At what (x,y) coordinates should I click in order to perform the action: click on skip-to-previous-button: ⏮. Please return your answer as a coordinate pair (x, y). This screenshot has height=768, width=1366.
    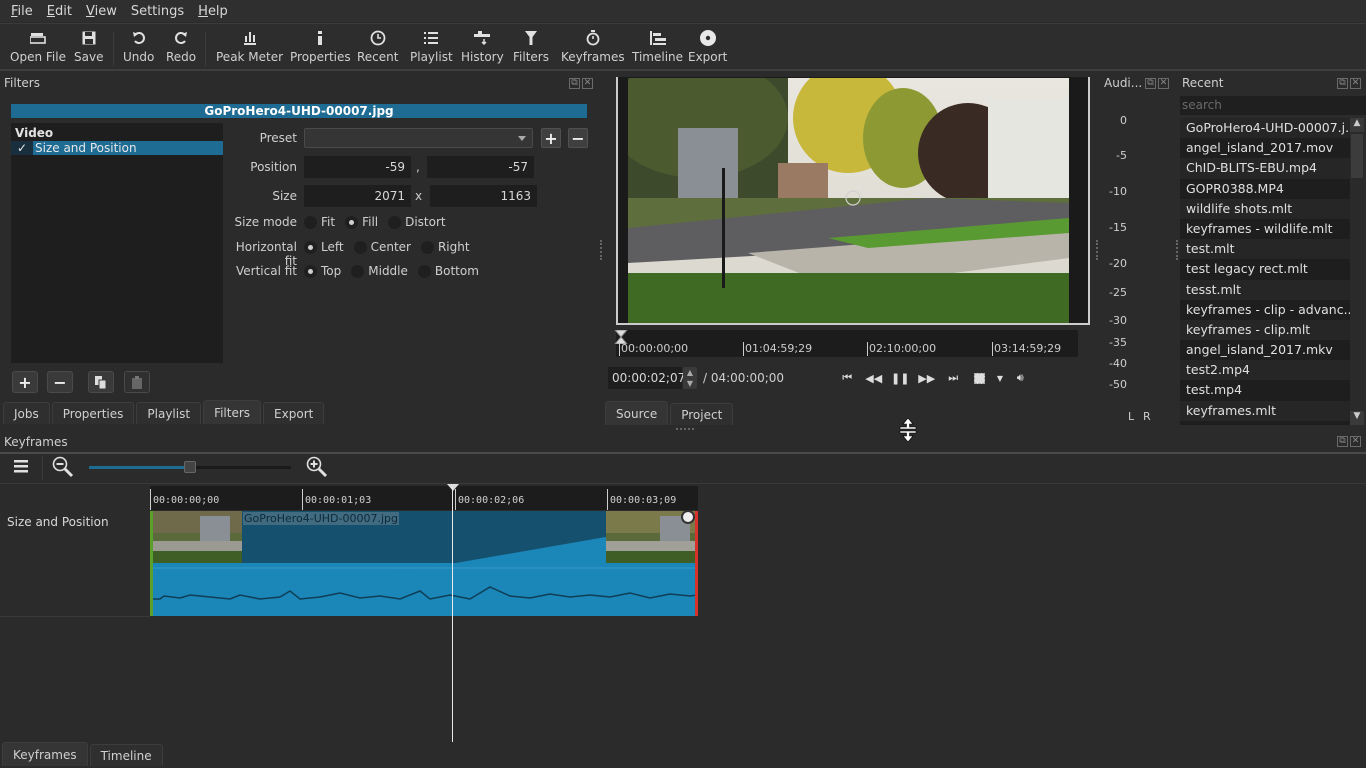
    Looking at the image, I should click on (847, 378).